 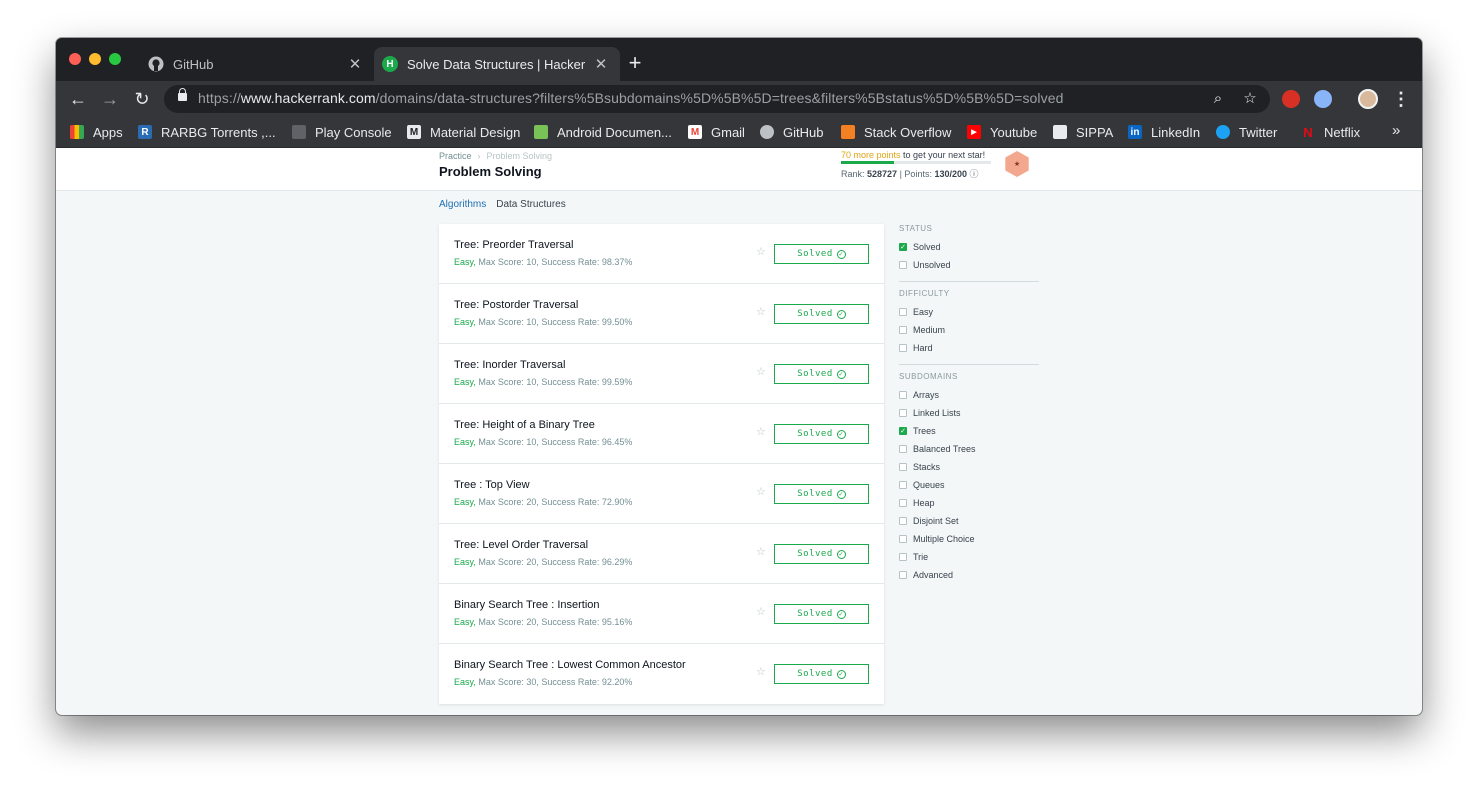 I want to click on filter-option: Arrays, so click(x=969, y=395).